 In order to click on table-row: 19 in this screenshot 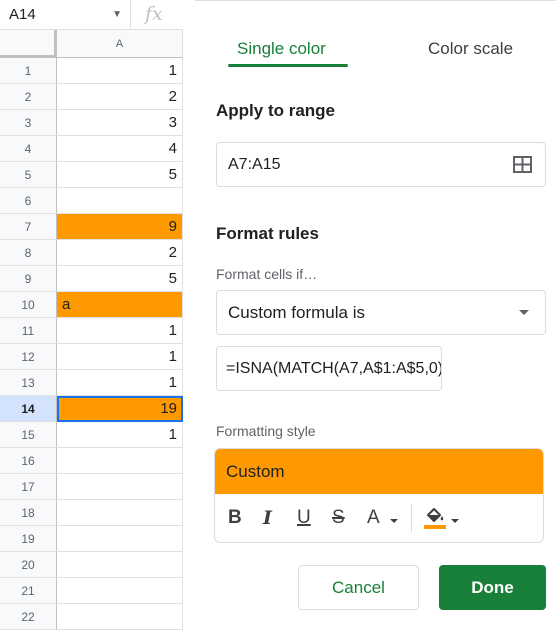, I will do `click(91, 539)`.